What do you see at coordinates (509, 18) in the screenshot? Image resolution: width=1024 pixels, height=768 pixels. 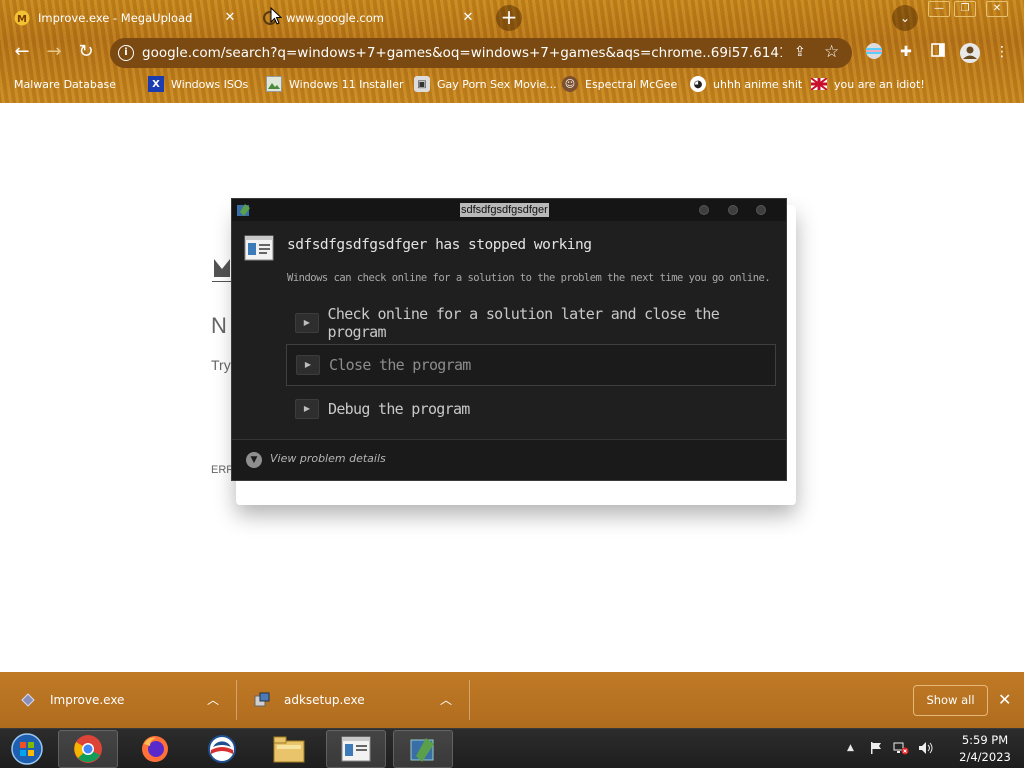 I see `new-tab-button: +` at bounding box center [509, 18].